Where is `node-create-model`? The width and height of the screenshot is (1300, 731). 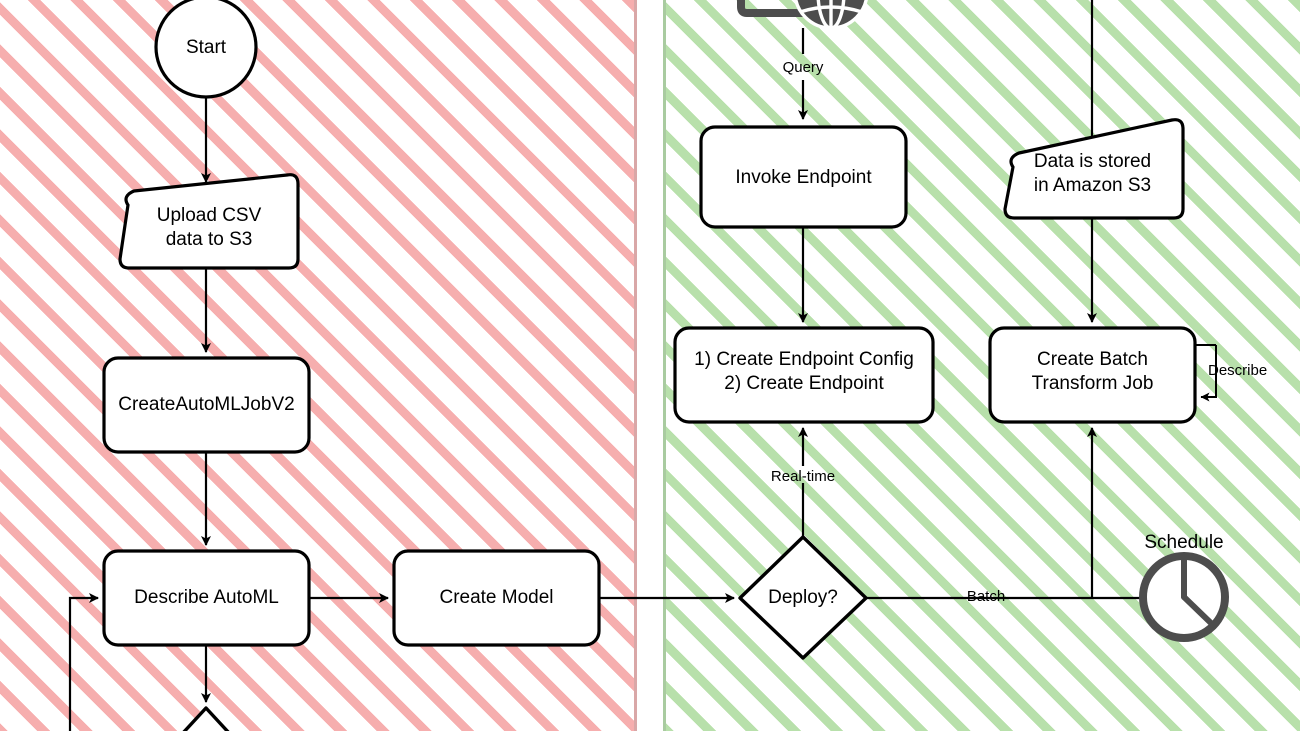
node-create-model is located at coordinates (496, 598).